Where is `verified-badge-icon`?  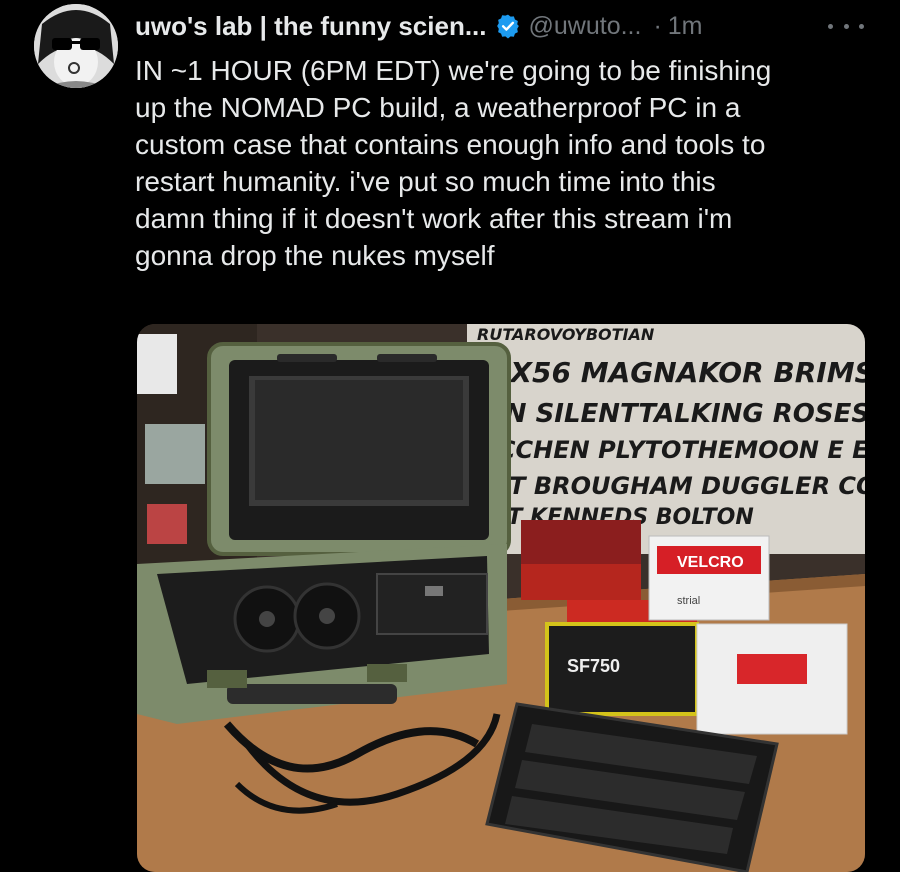
verified-badge-icon is located at coordinates (507, 26).